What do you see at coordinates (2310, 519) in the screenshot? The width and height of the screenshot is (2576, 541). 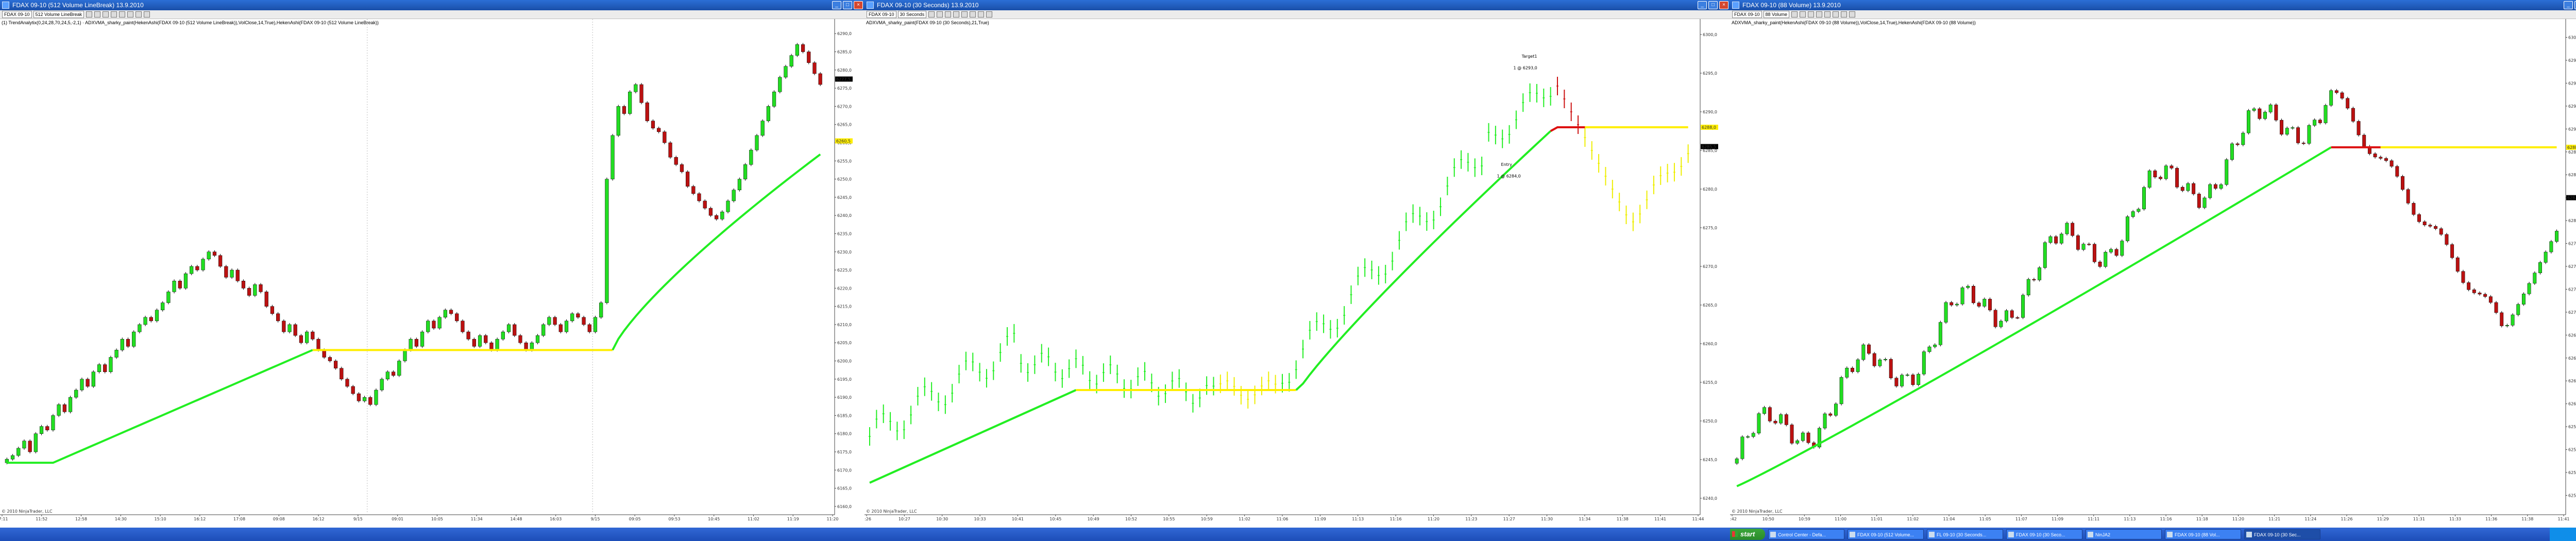 I see `x-tick-label: 11:24` at bounding box center [2310, 519].